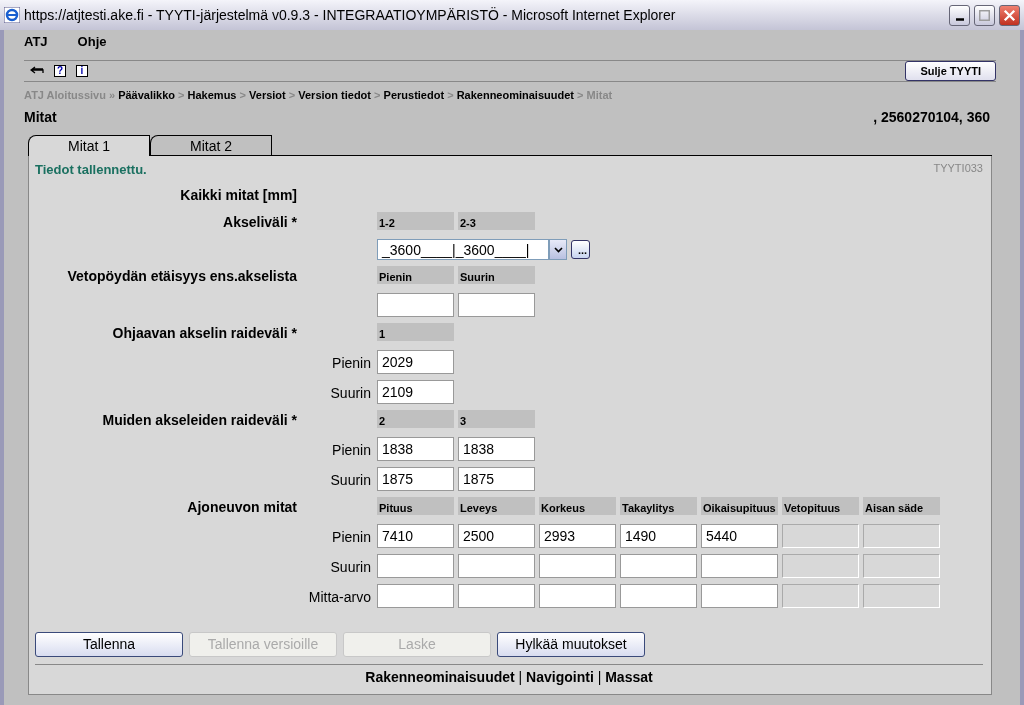  Describe the element at coordinates (36, 46) in the screenshot. I see `menu-item: ATJ` at that location.